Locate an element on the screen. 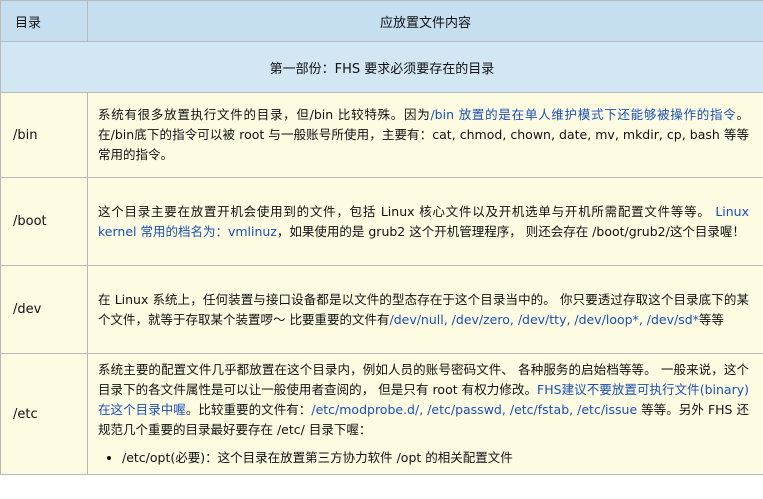 Image resolution: width=763 pixels, height=499 pixels. dir-name: /etc is located at coordinates (44, 414).